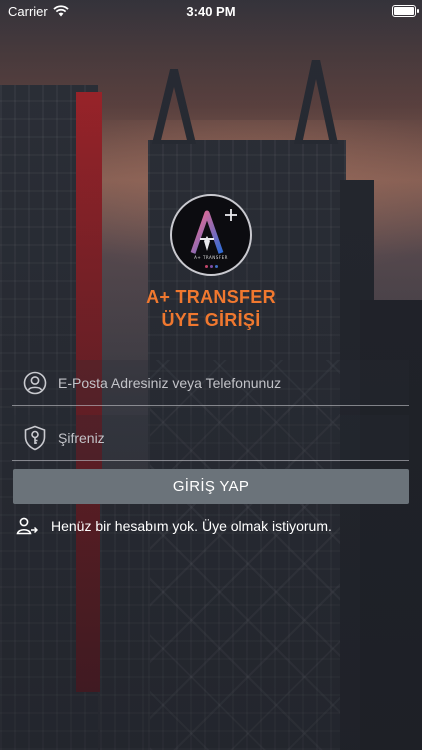  I want to click on password-input, so click(233, 437).